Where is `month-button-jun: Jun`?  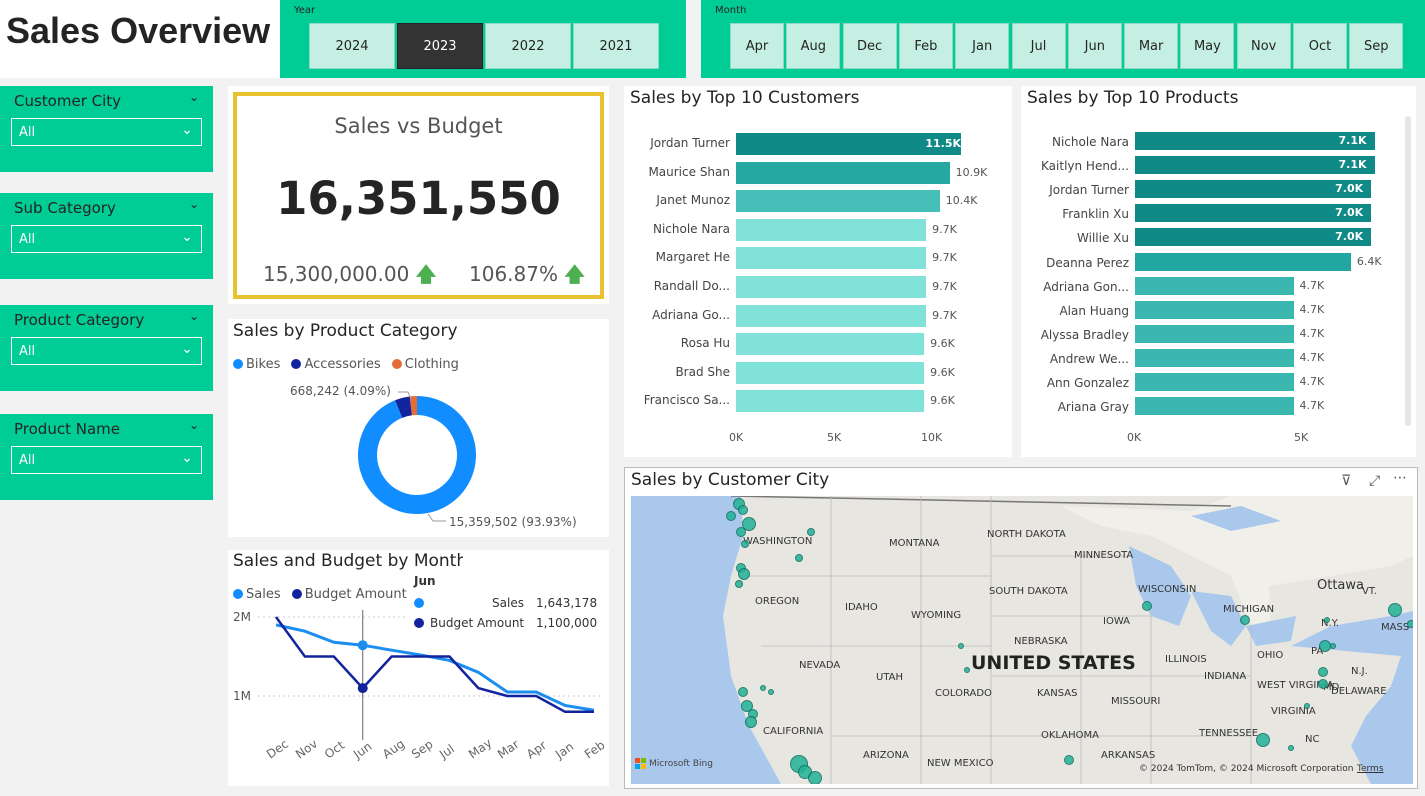
month-button-jun: Jun is located at coordinates (1094, 46).